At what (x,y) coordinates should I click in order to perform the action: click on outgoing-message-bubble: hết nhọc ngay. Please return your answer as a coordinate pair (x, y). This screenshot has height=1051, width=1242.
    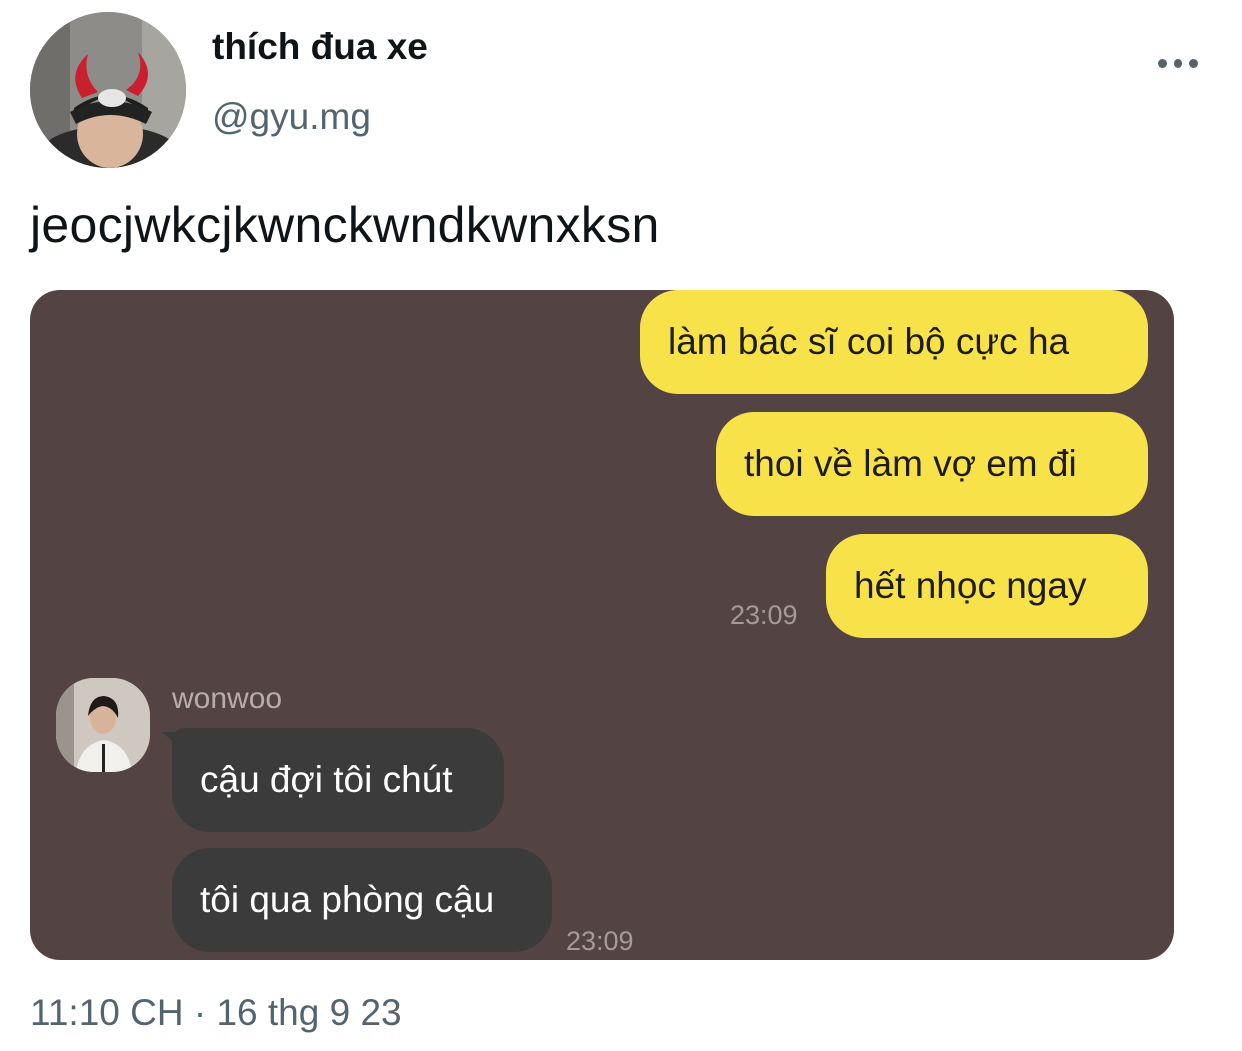
    Looking at the image, I should click on (987, 586).